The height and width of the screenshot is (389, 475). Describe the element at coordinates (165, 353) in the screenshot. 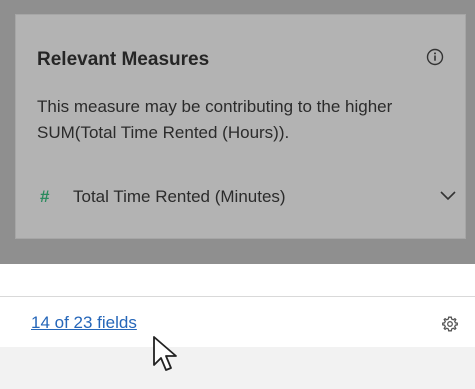

I see `mouse-pointer-icon` at that location.